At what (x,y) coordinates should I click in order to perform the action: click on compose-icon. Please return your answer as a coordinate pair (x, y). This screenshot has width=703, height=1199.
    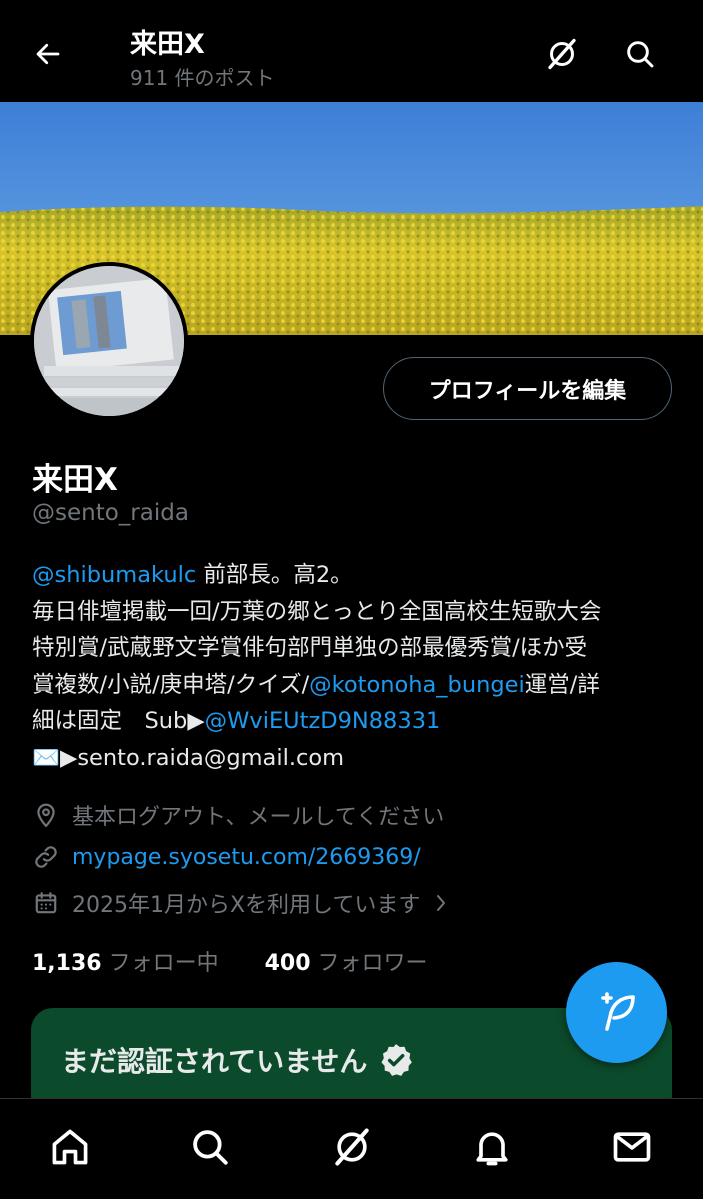
    Looking at the image, I should click on (617, 1011).